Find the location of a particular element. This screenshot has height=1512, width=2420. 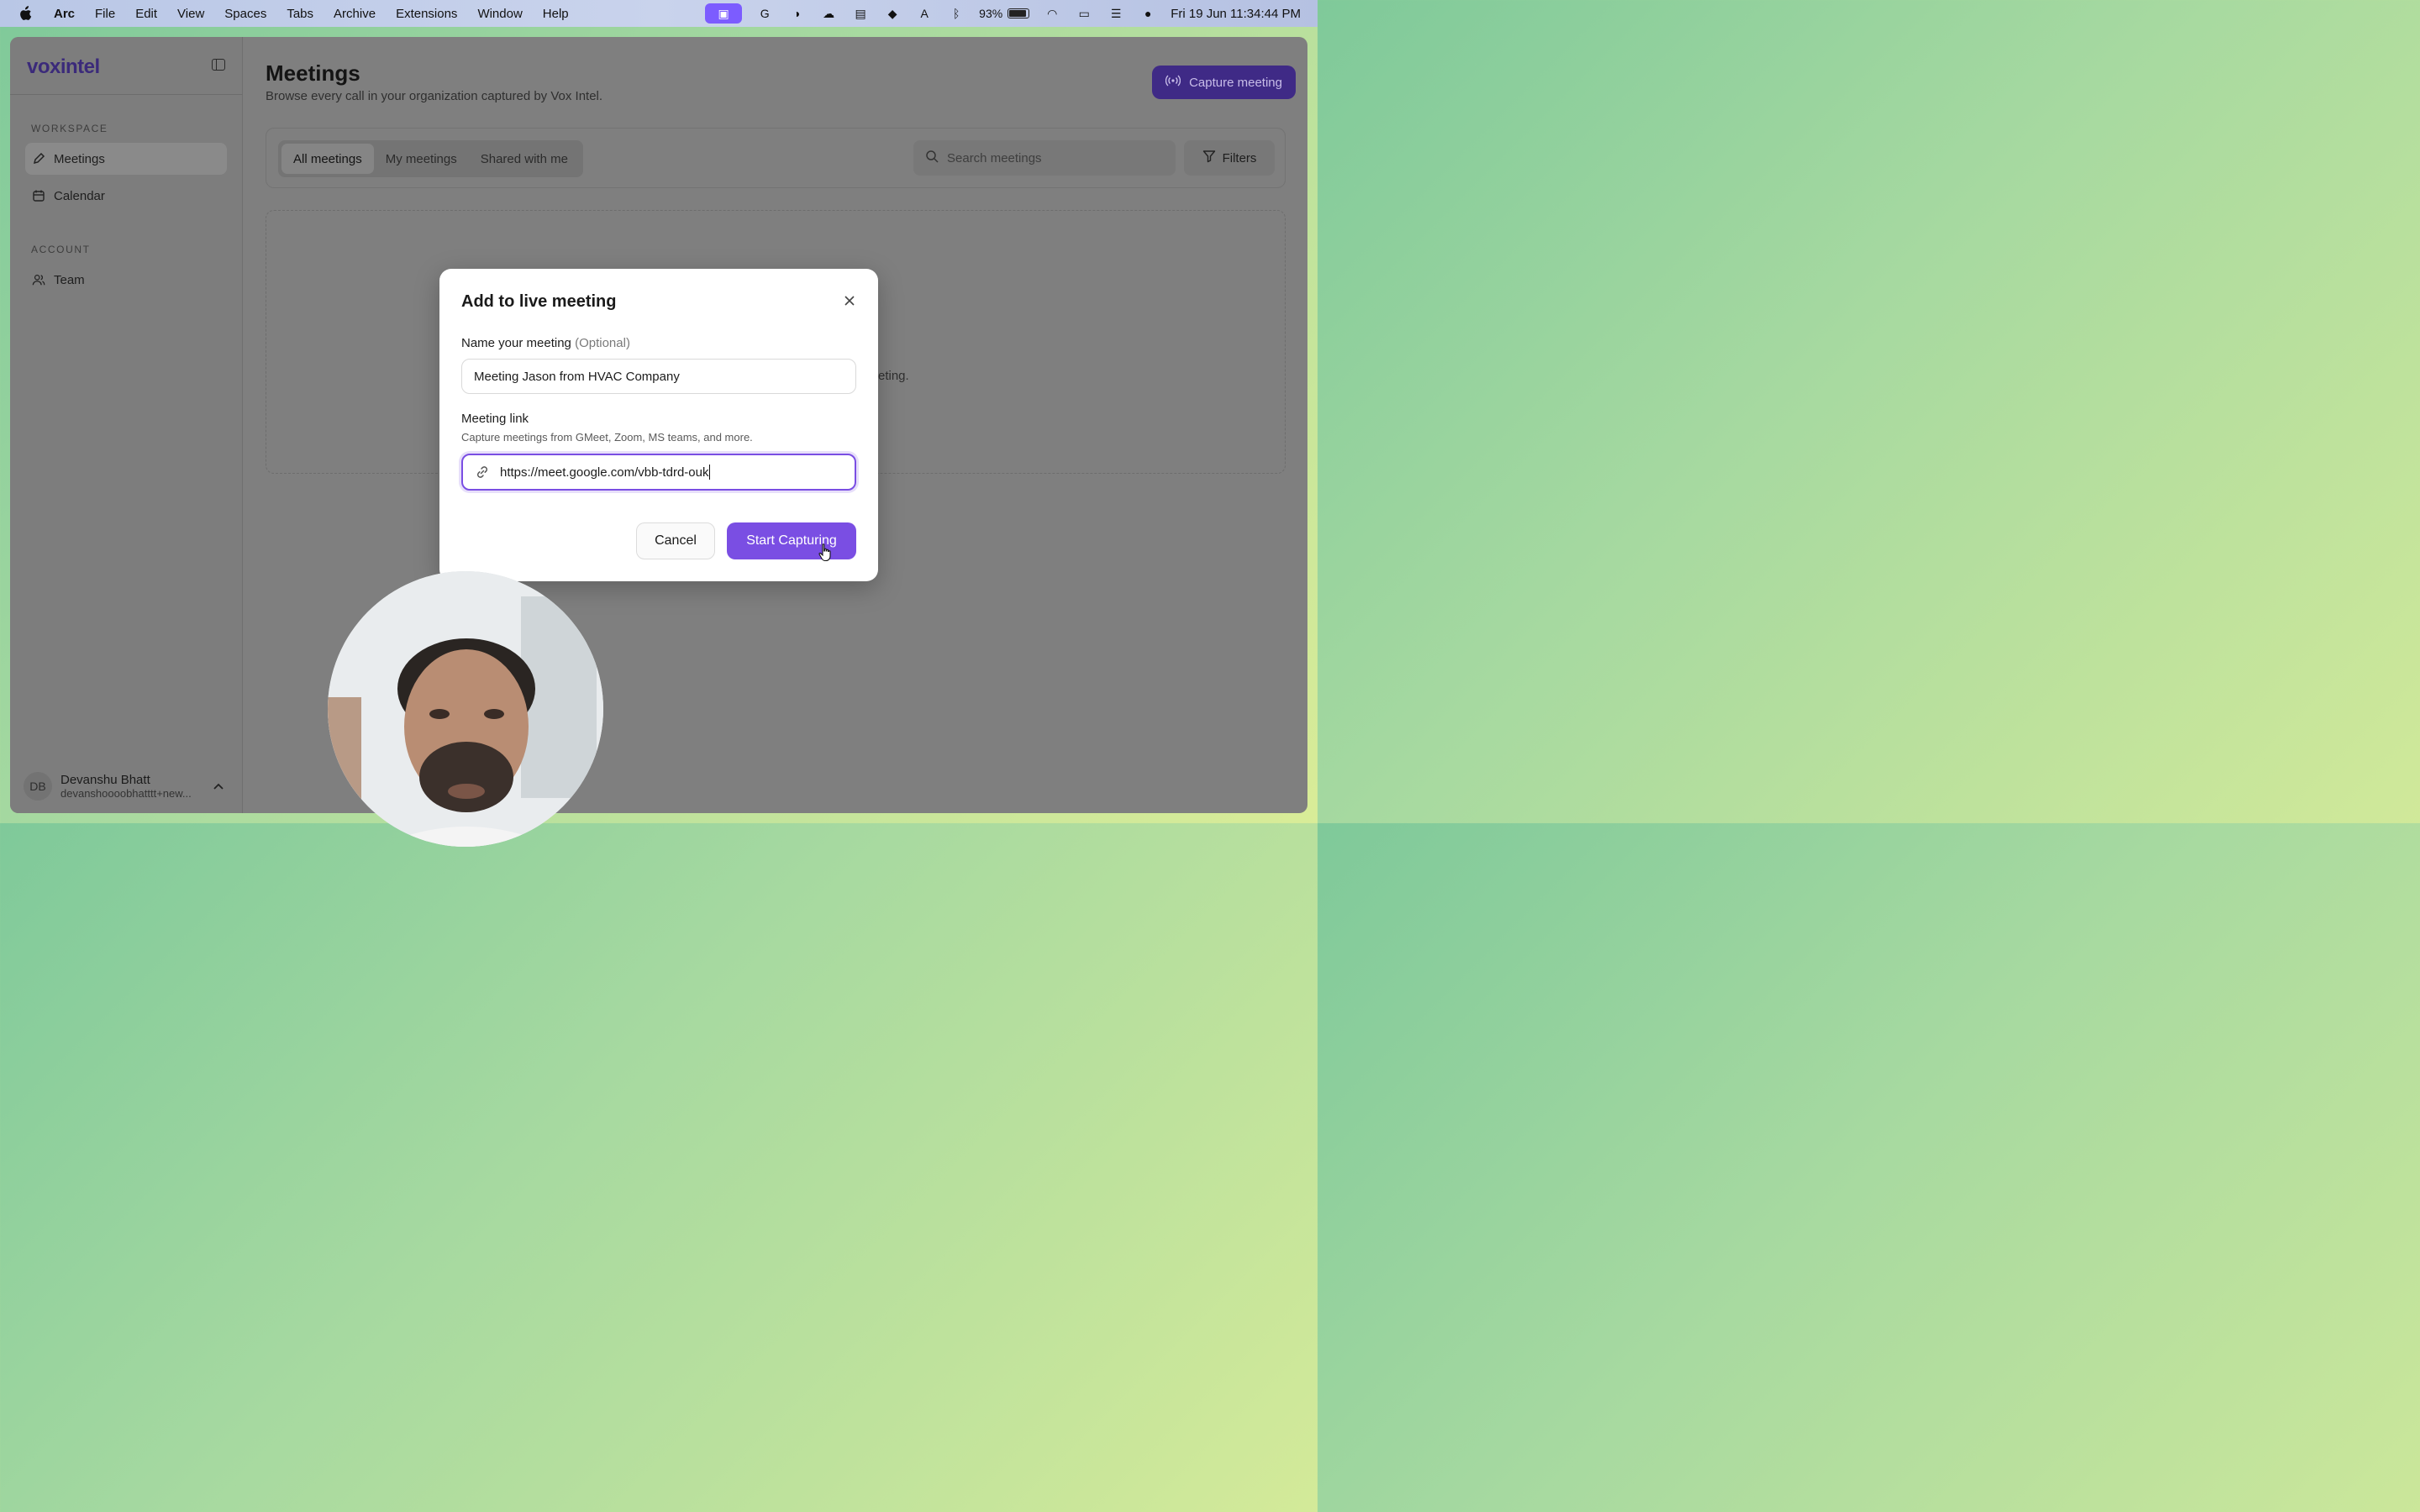

cancel-button: Cancel is located at coordinates (675, 540).